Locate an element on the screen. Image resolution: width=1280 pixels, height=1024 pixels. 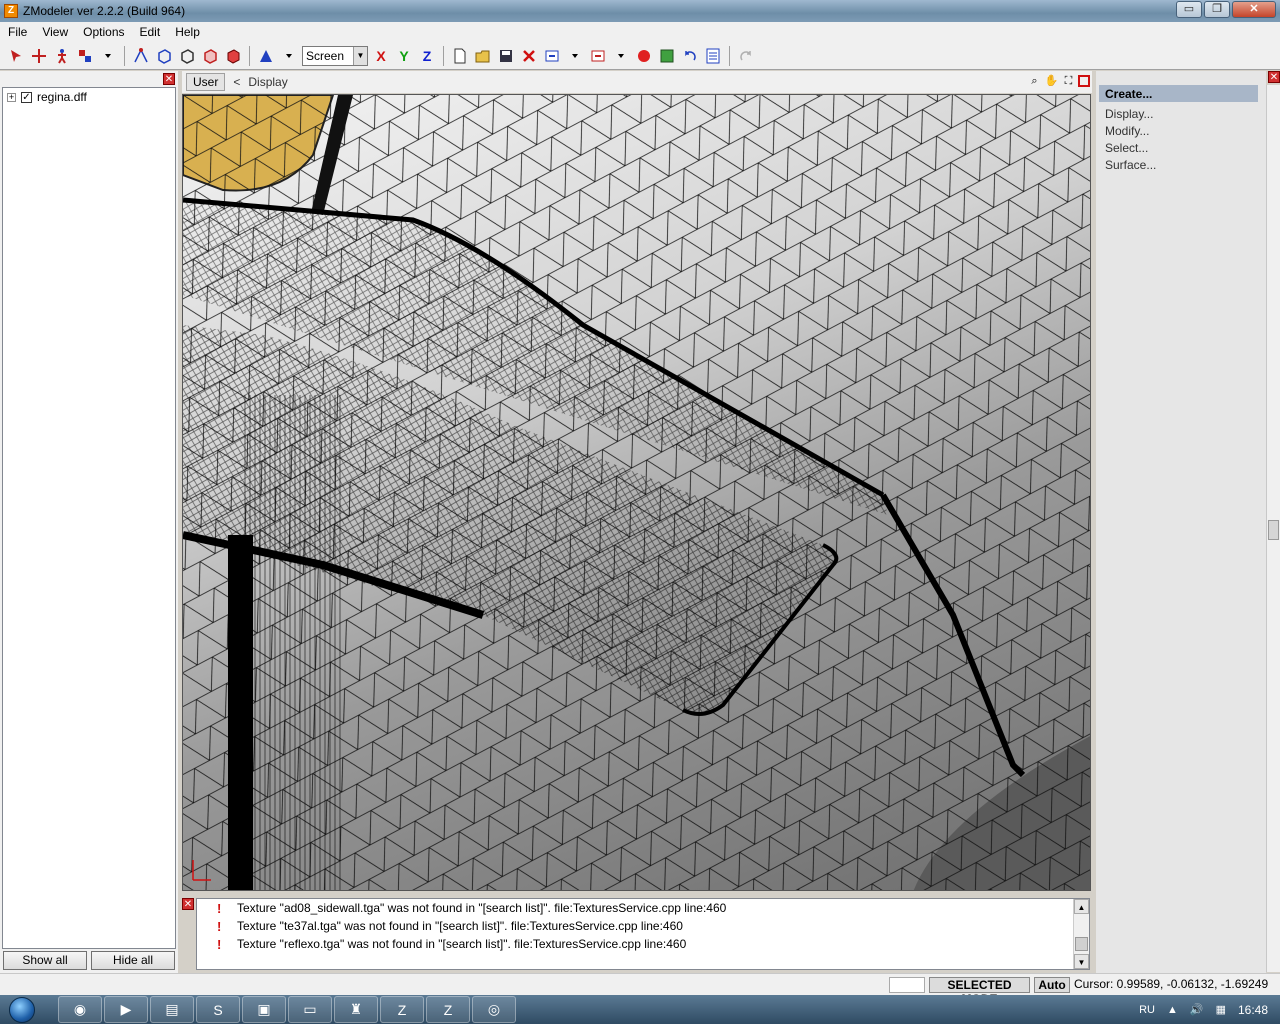
cube-blue-icon is located at coordinates (164, 56).